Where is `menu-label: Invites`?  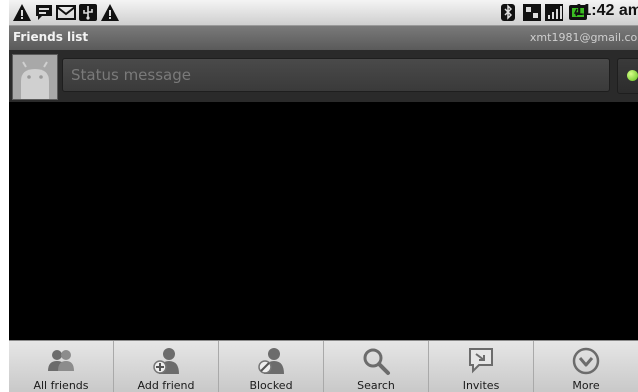 menu-label: Invites is located at coordinates (481, 385).